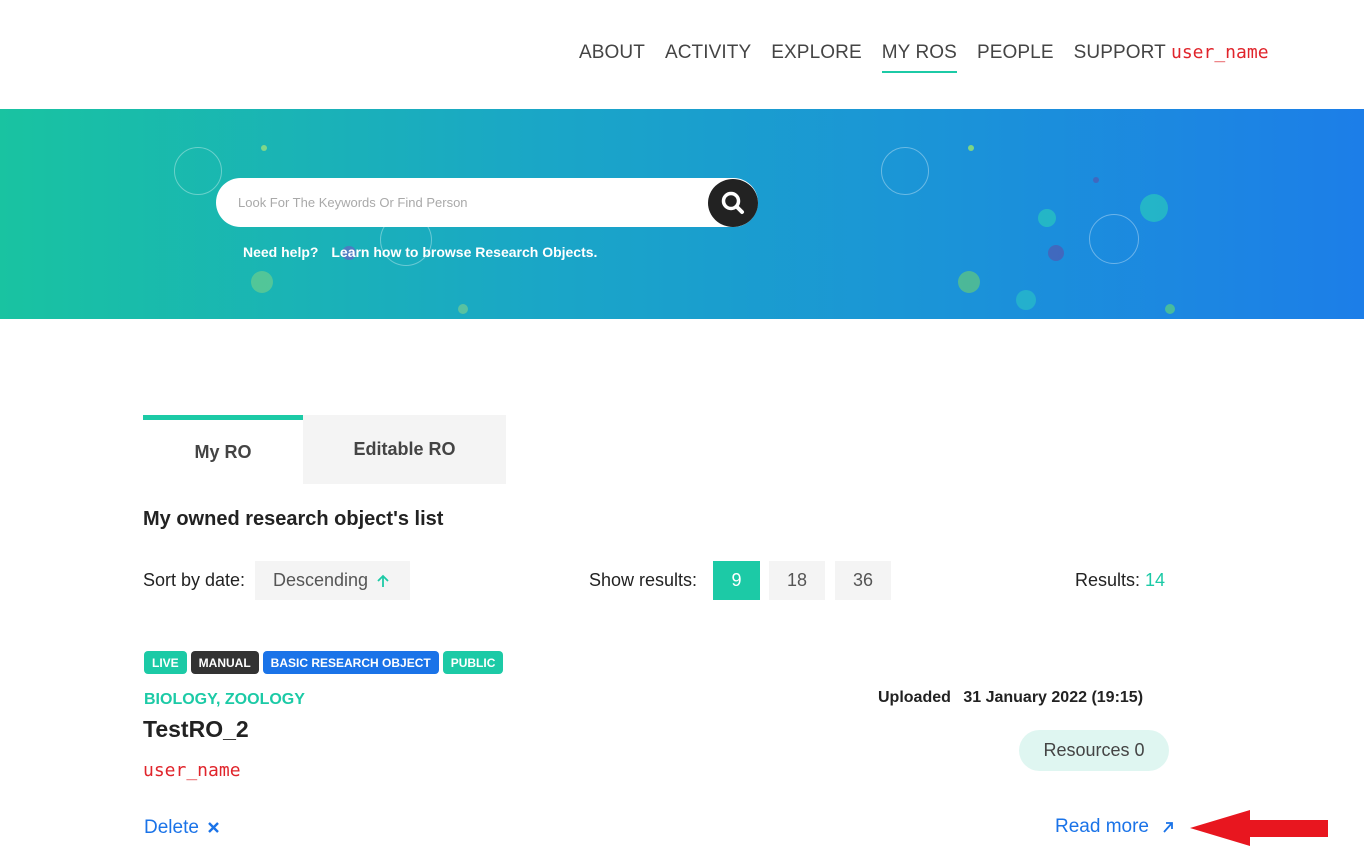 The width and height of the screenshot is (1364, 860). Describe the element at coordinates (643, 580) in the screenshot. I see `show-results-label: Show results:` at that location.